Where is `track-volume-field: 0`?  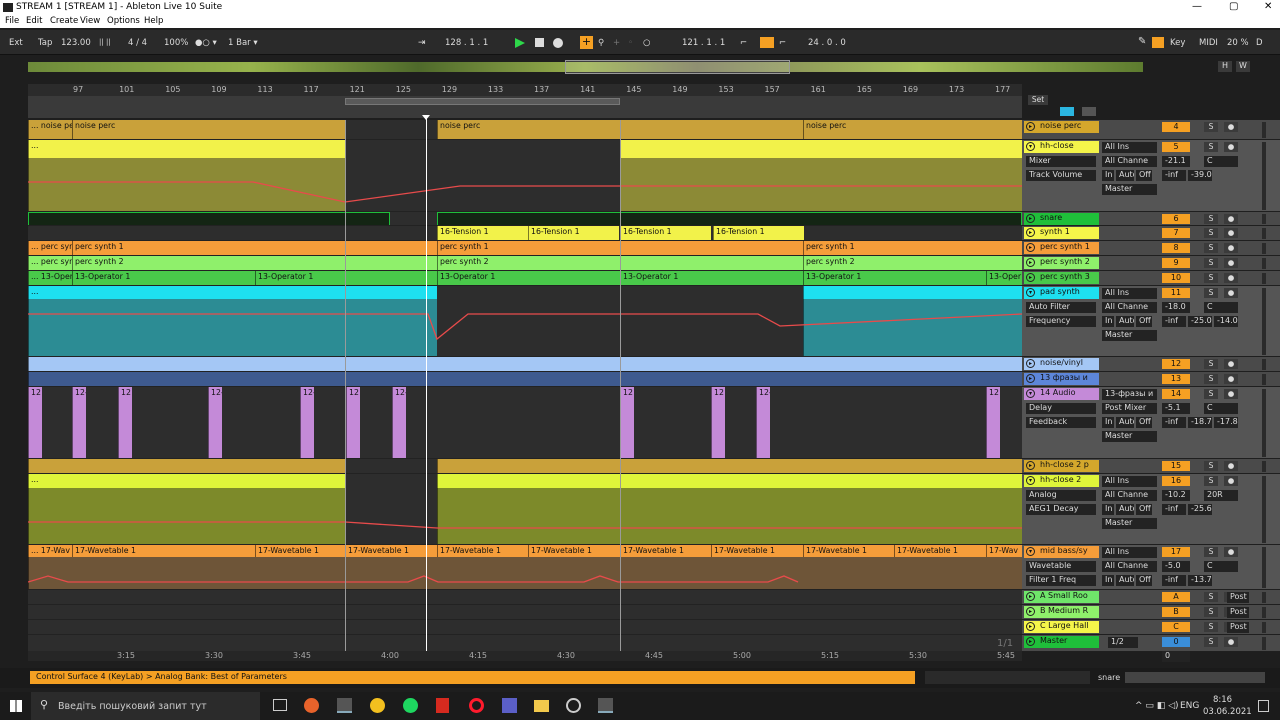
track-volume-field: 0 is located at coordinates (1176, 656).